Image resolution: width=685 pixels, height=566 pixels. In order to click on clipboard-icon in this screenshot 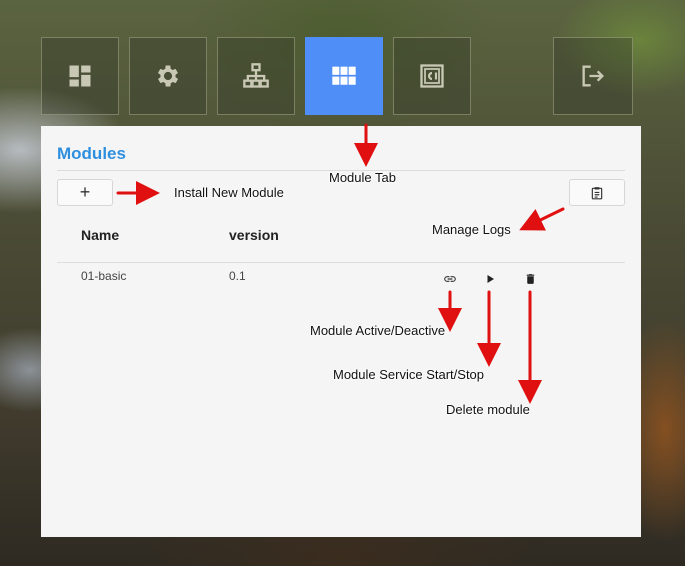, I will do `click(597, 192)`.